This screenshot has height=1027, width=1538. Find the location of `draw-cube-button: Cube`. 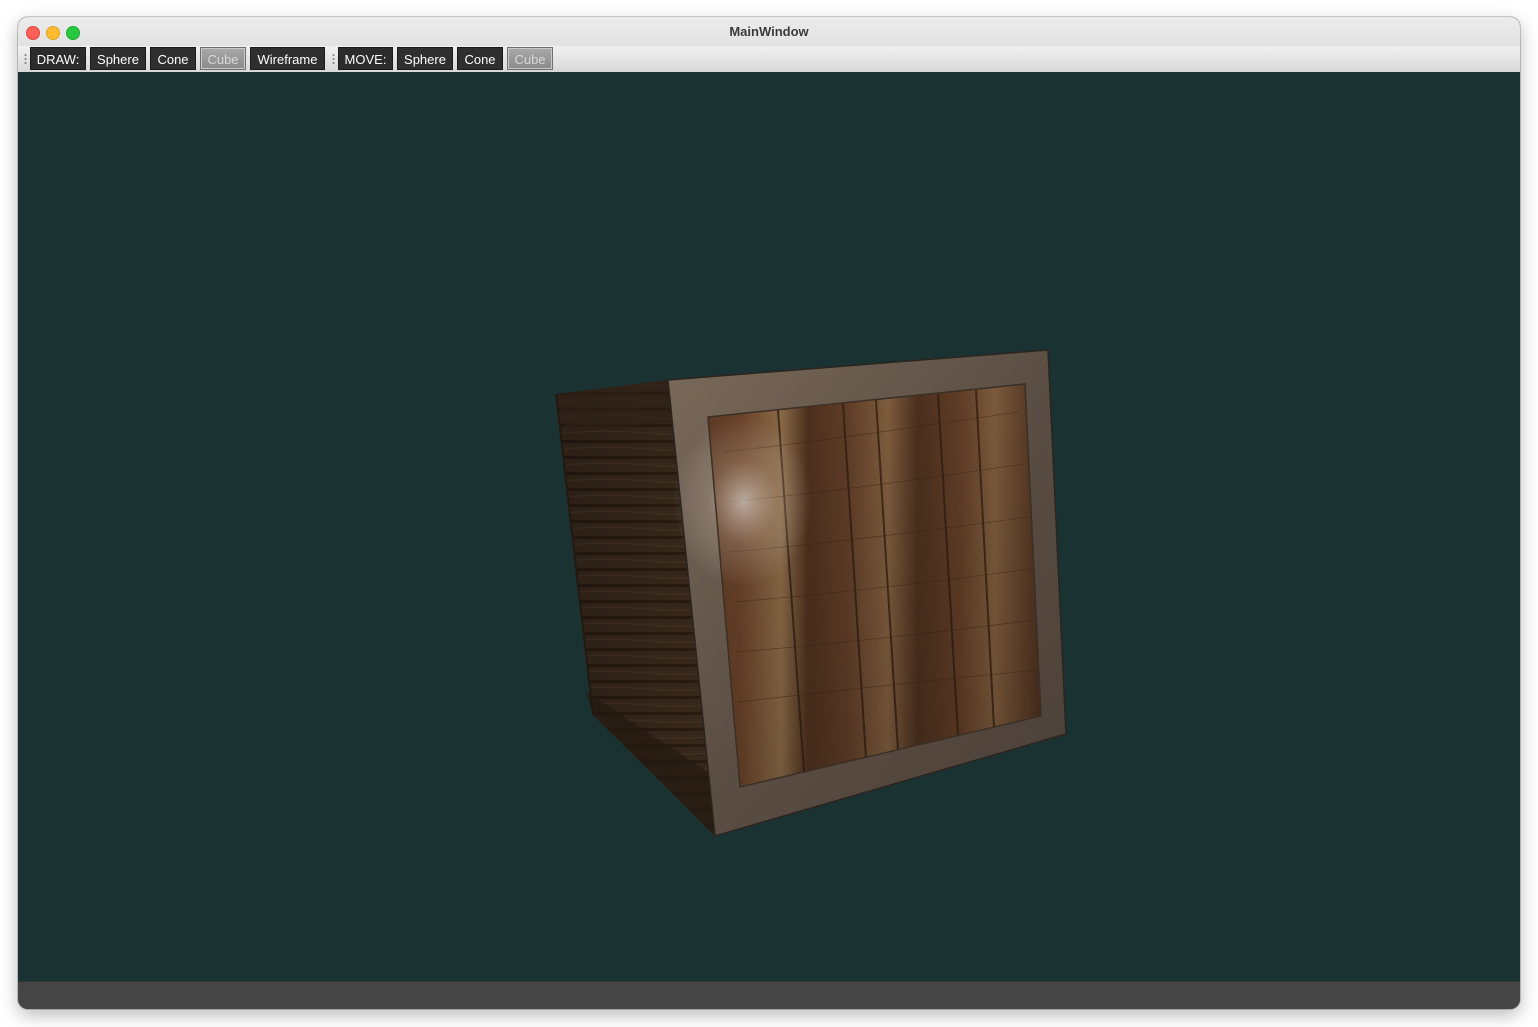

draw-cube-button: Cube is located at coordinates (223, 58).